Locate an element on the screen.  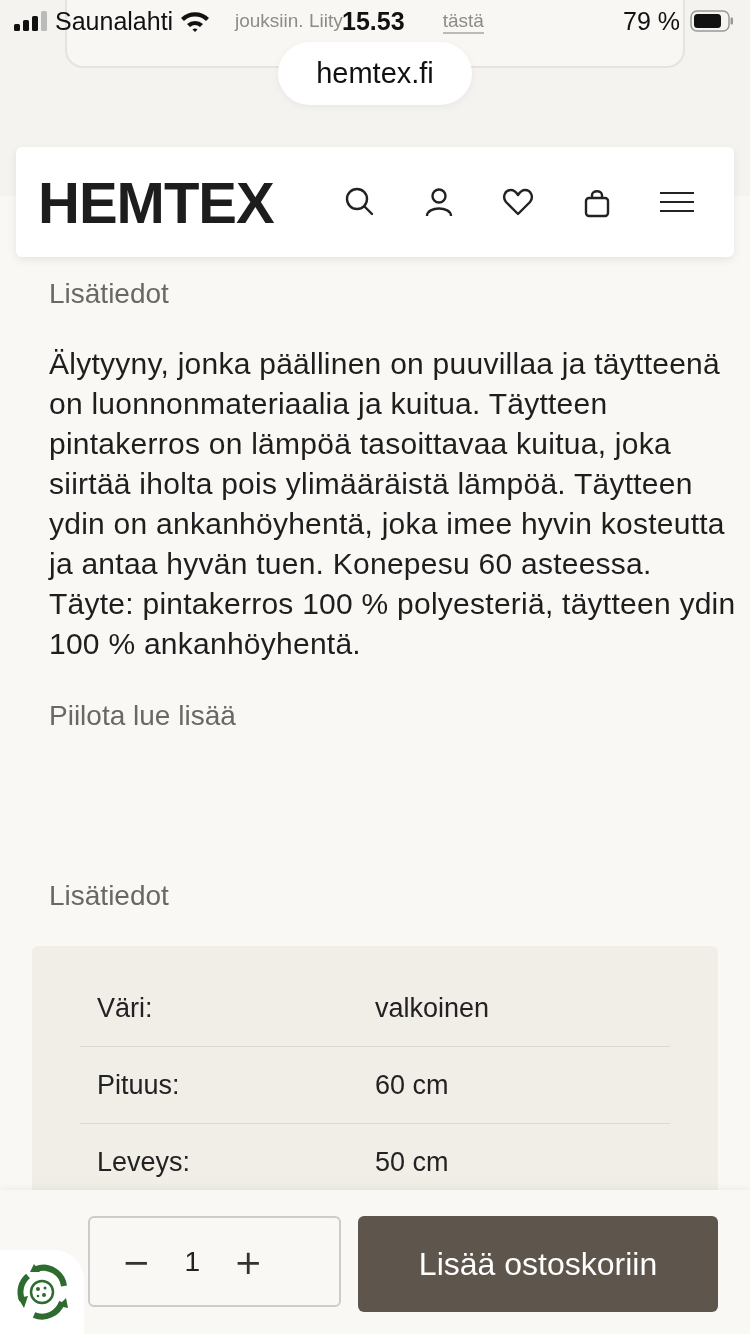
detail-label: Leveys: is located at coordinates (144, 1162).